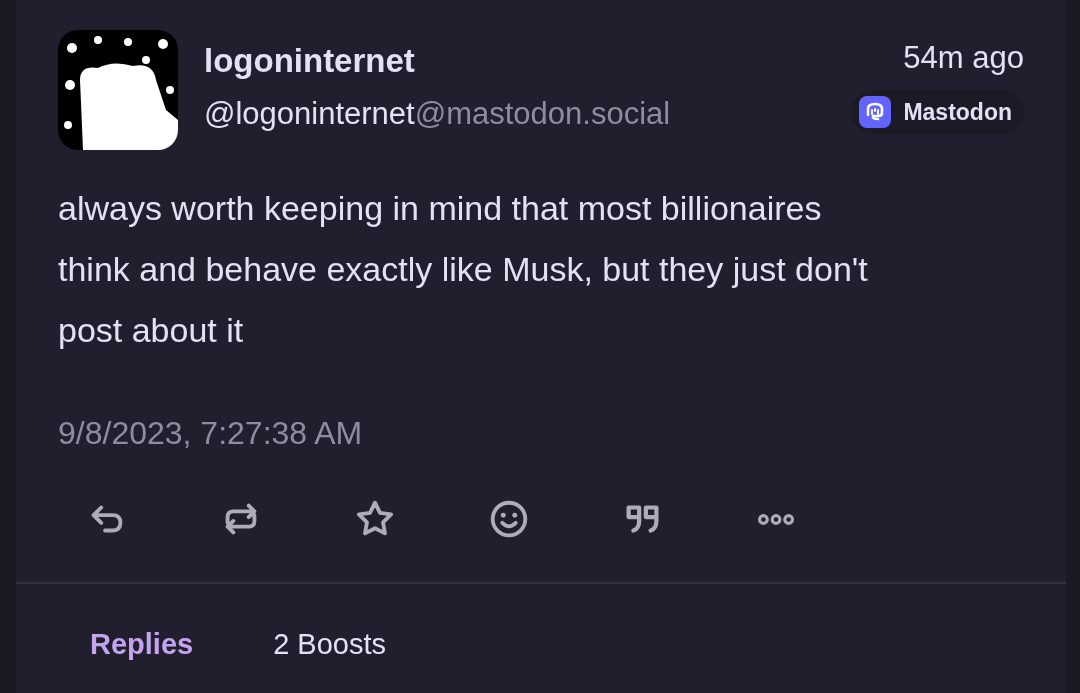  I want to click on tab: Replies, so click(142, 644).